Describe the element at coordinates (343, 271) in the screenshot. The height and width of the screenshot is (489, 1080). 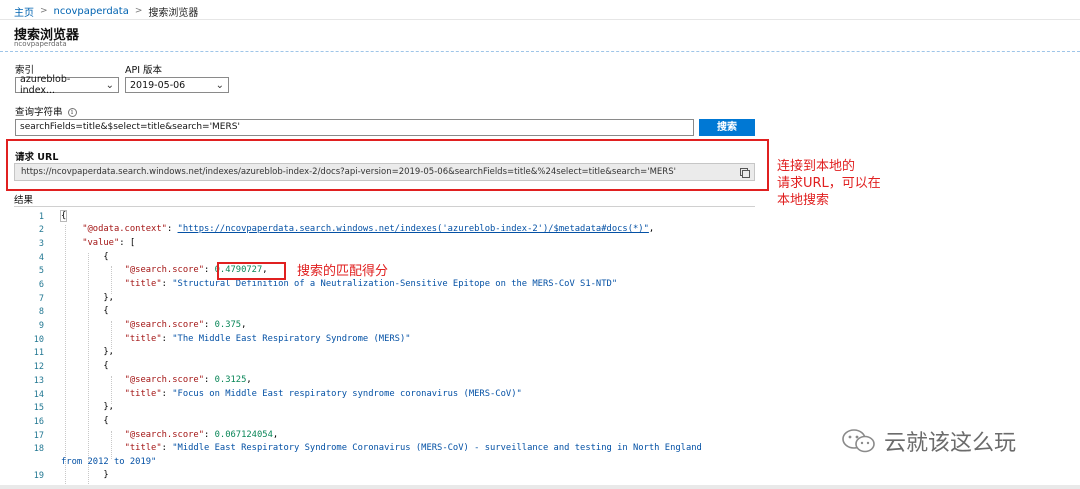
I see `score-annotation: 搜索的匹配得分` at that location.